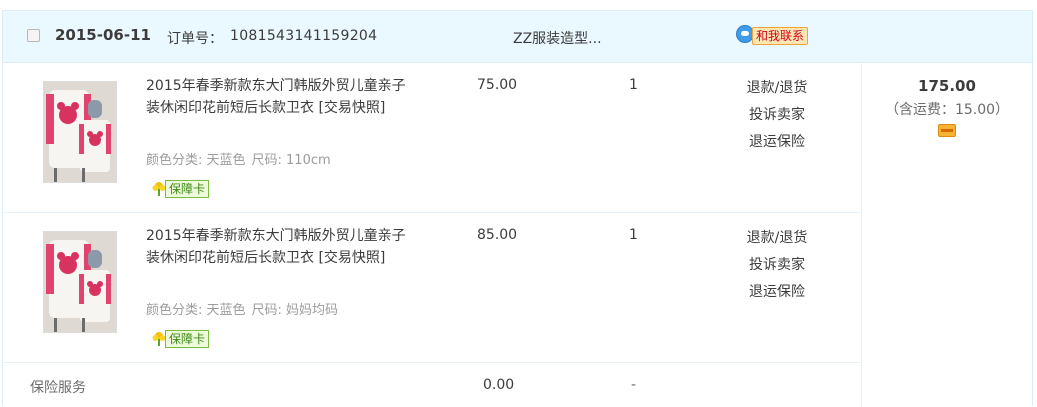 Image resolution: width=1037 pixels, height=407 pixels. I want to click on contact-seller-label: 和我联系, so click(780, 36).